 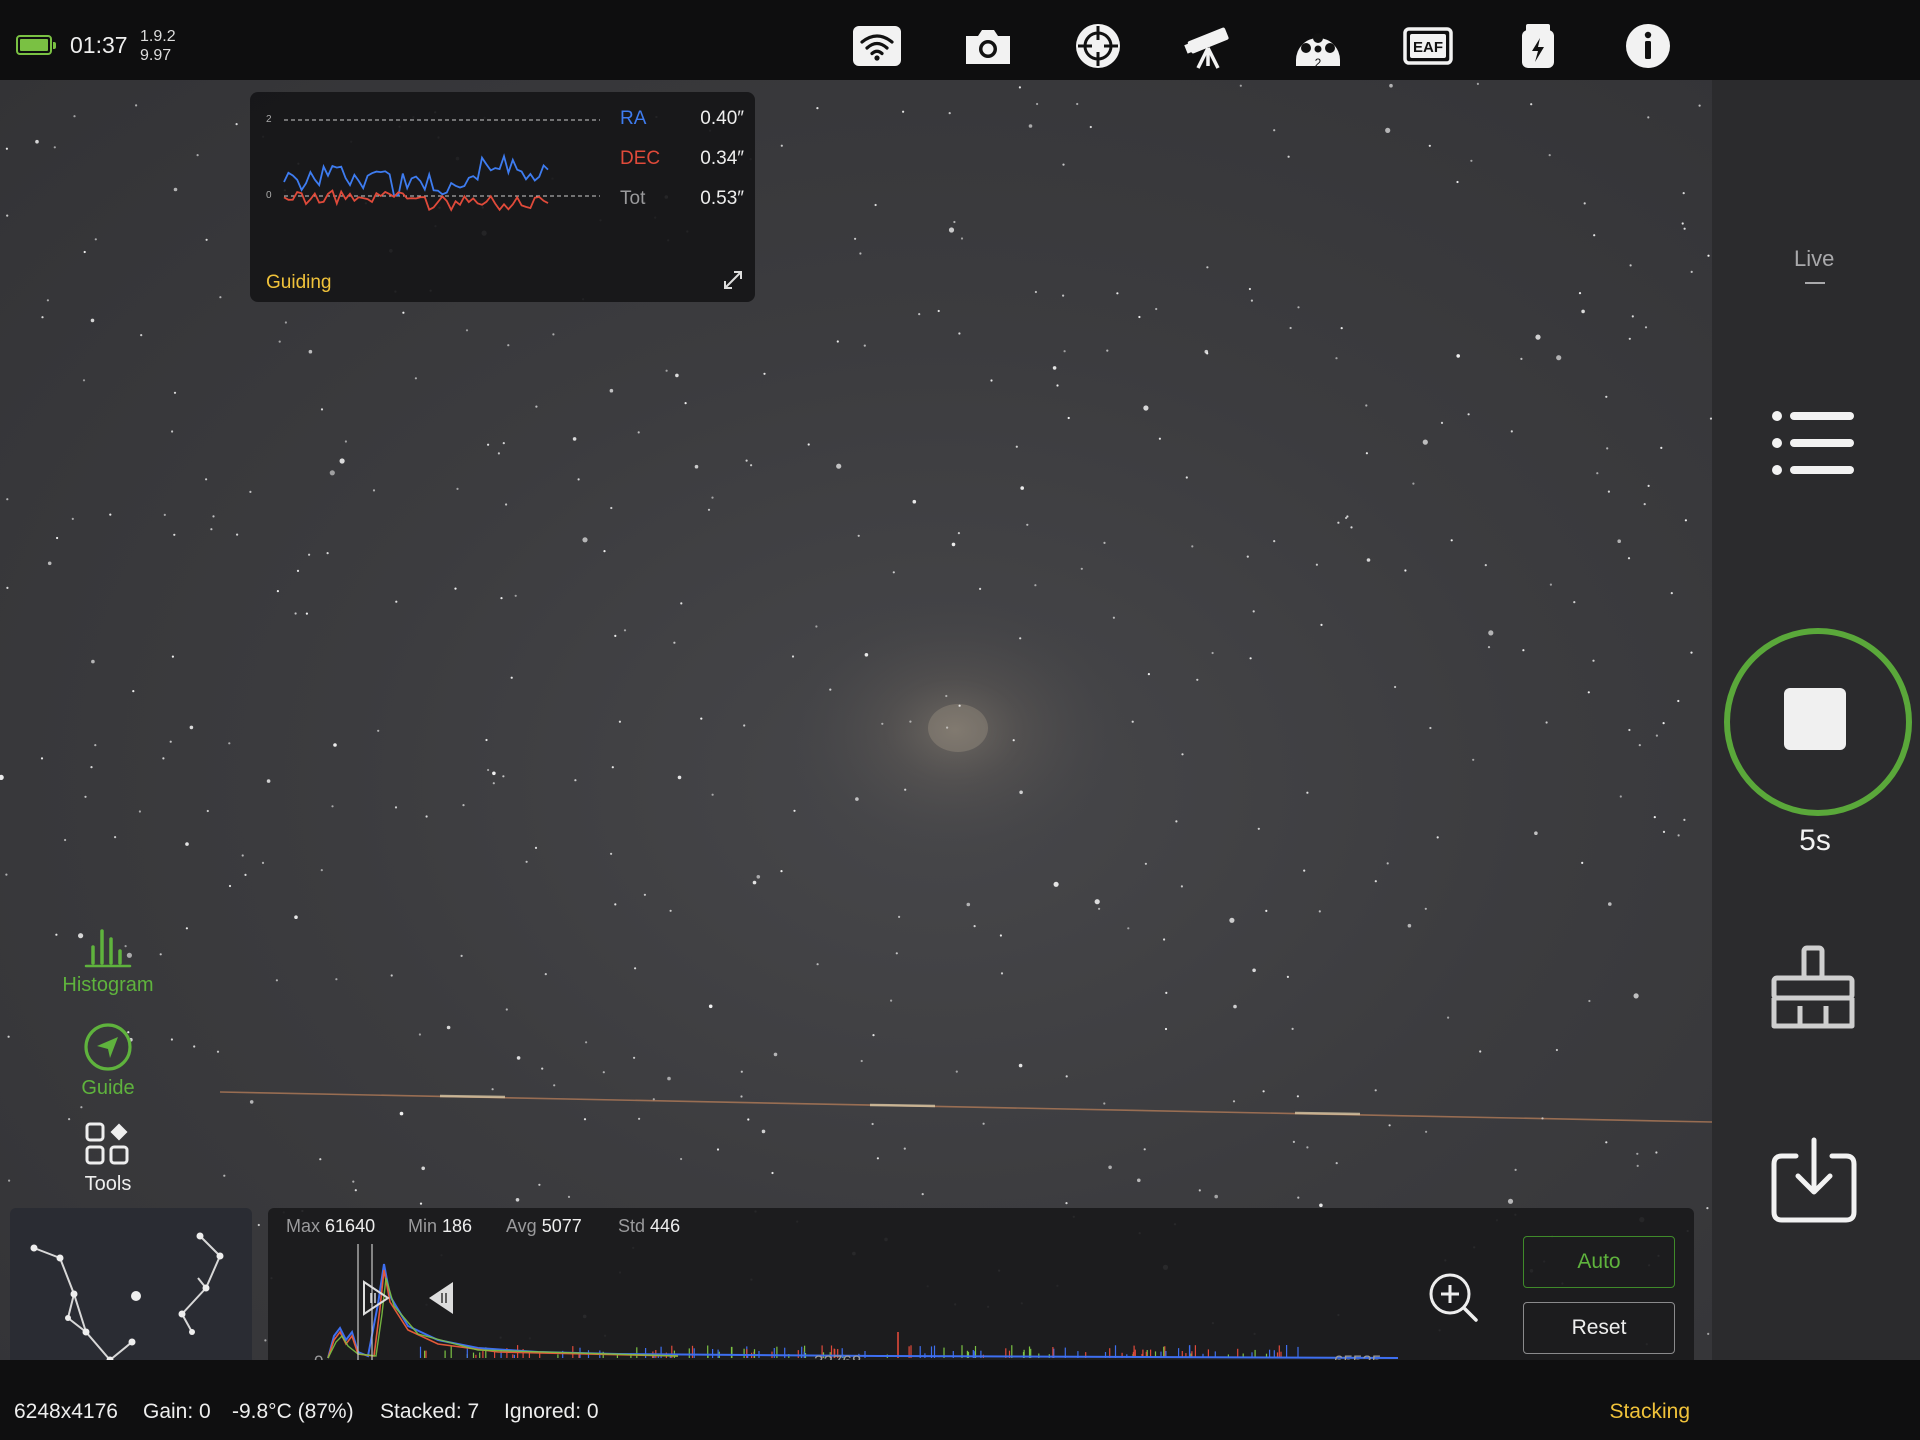 I want to click on telescope-icon, so click(x=1206, y=48).